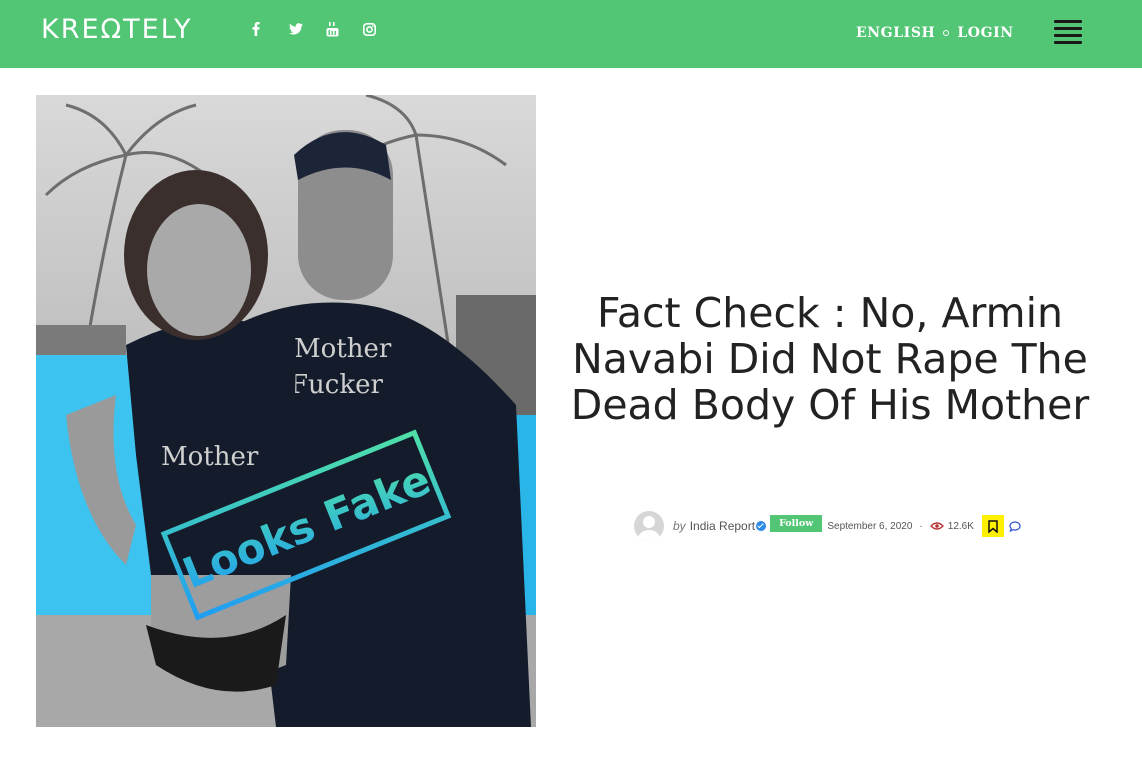  What do you see at coordinates (381, 29) in the screenshot?
I see `instagram-icon` at bounding box center [381, 29].